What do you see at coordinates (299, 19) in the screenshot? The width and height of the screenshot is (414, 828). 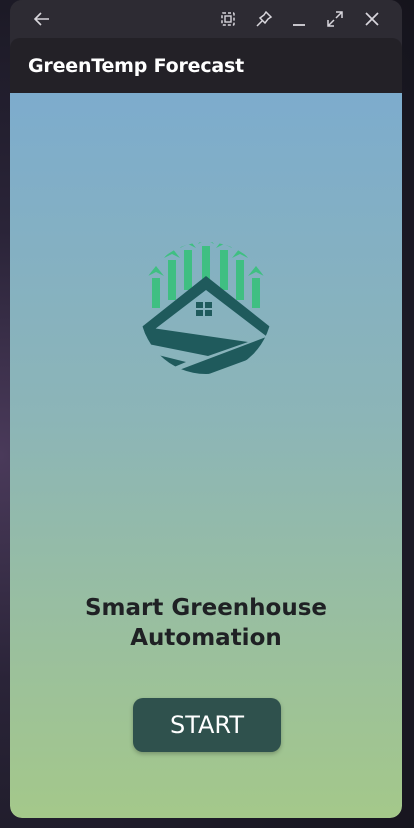 I see `minimize-icon` at bounding box center [299, 19].